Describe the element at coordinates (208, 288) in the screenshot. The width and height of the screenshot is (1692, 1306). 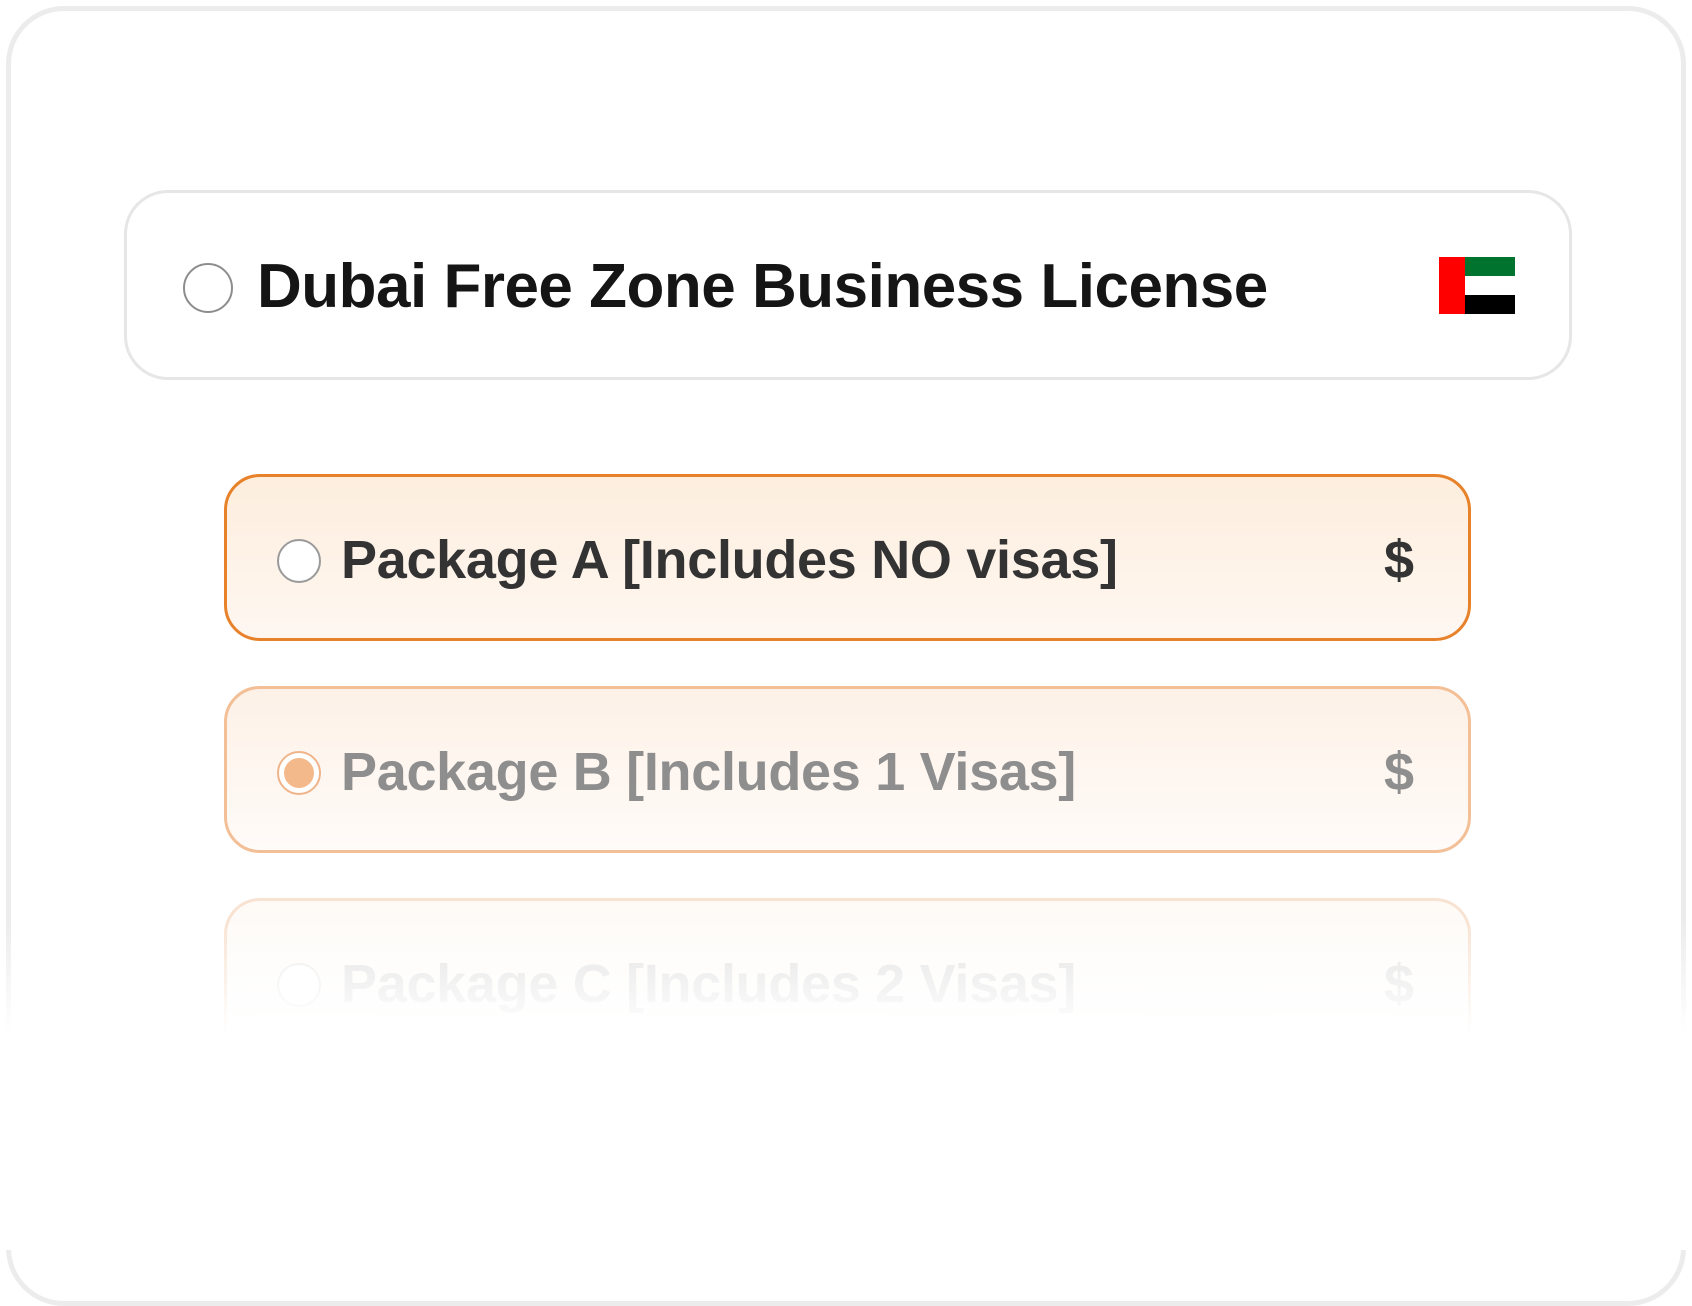
I see `license-radio-button` at that location.